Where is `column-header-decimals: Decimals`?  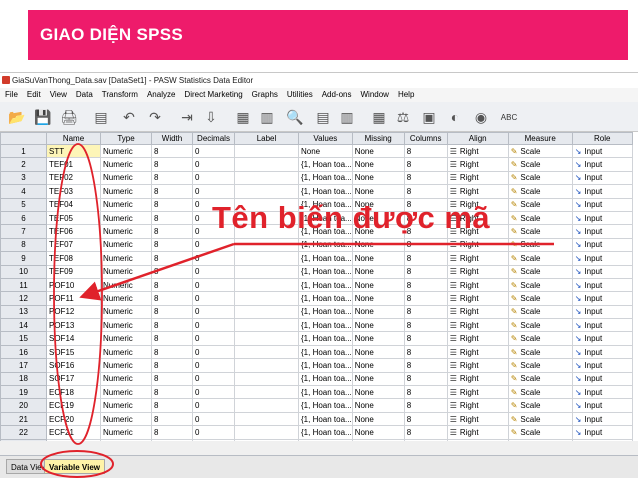
column-header-decimals: Decimals is located at coordinates (213, 138).